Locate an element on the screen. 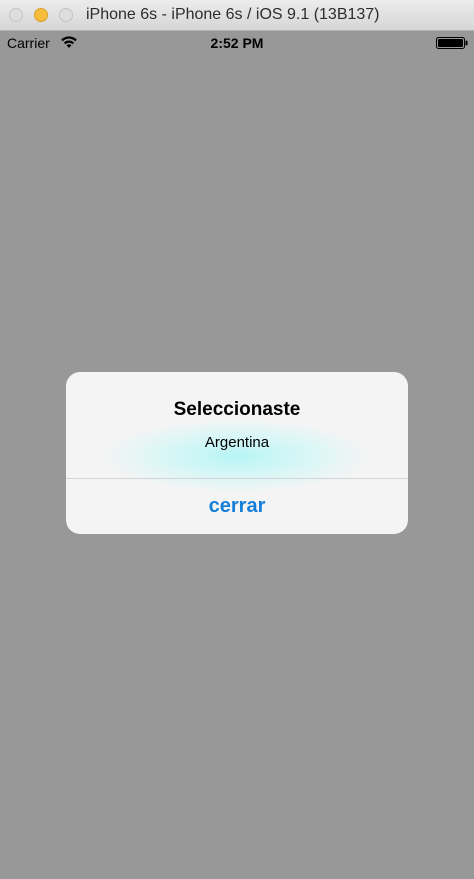  close-icon is located at coordinates (16, 15).